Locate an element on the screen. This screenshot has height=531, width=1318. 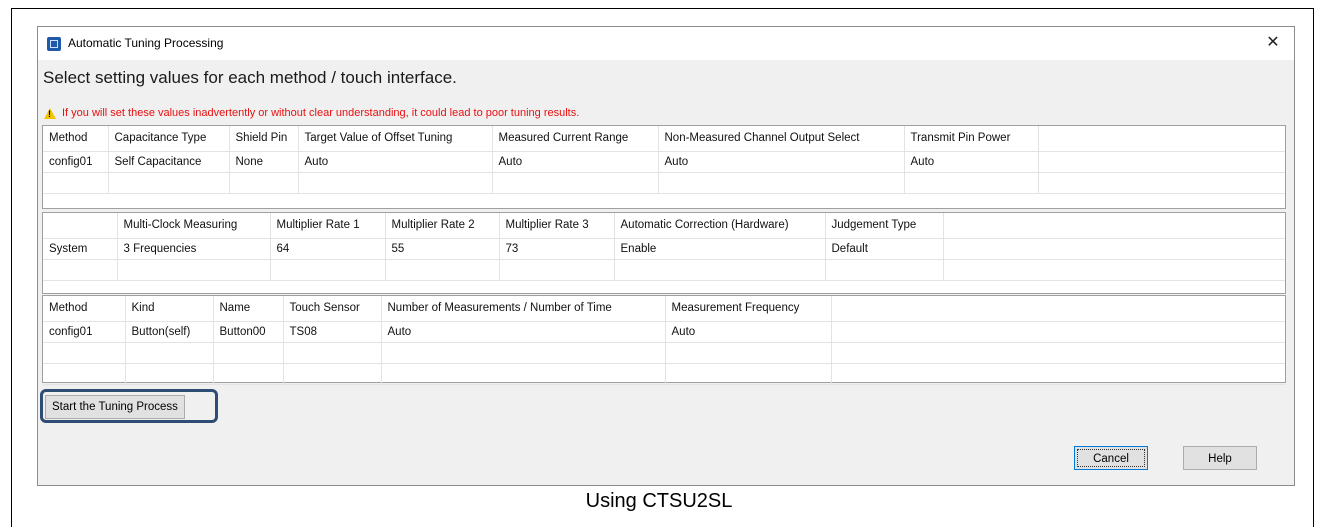
table-cell: None is located at coordinates (264, 162).